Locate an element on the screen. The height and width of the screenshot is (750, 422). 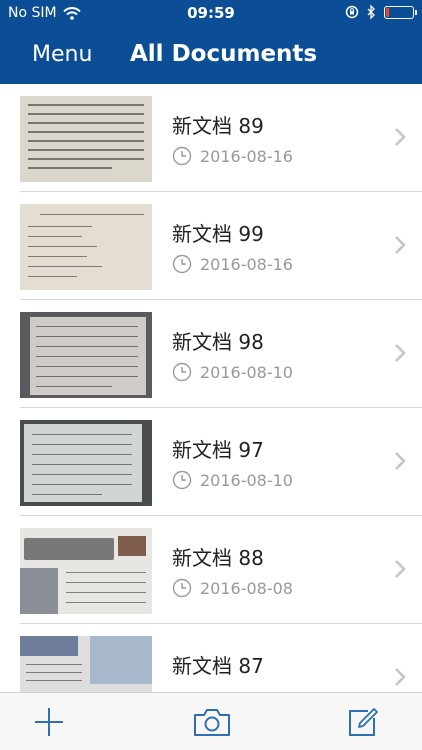
document-title: 新文档 88 is located at coordinates (218, 558).